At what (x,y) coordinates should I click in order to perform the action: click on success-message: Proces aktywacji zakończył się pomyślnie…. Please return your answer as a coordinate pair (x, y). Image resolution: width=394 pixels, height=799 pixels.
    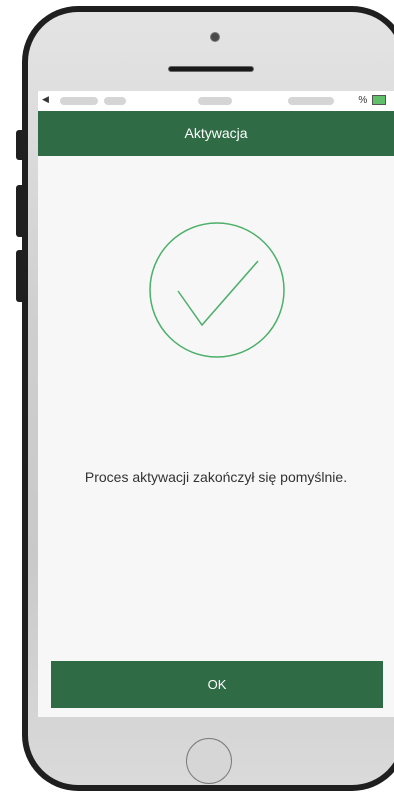
    Looking at the image, I should click on (216, 477).